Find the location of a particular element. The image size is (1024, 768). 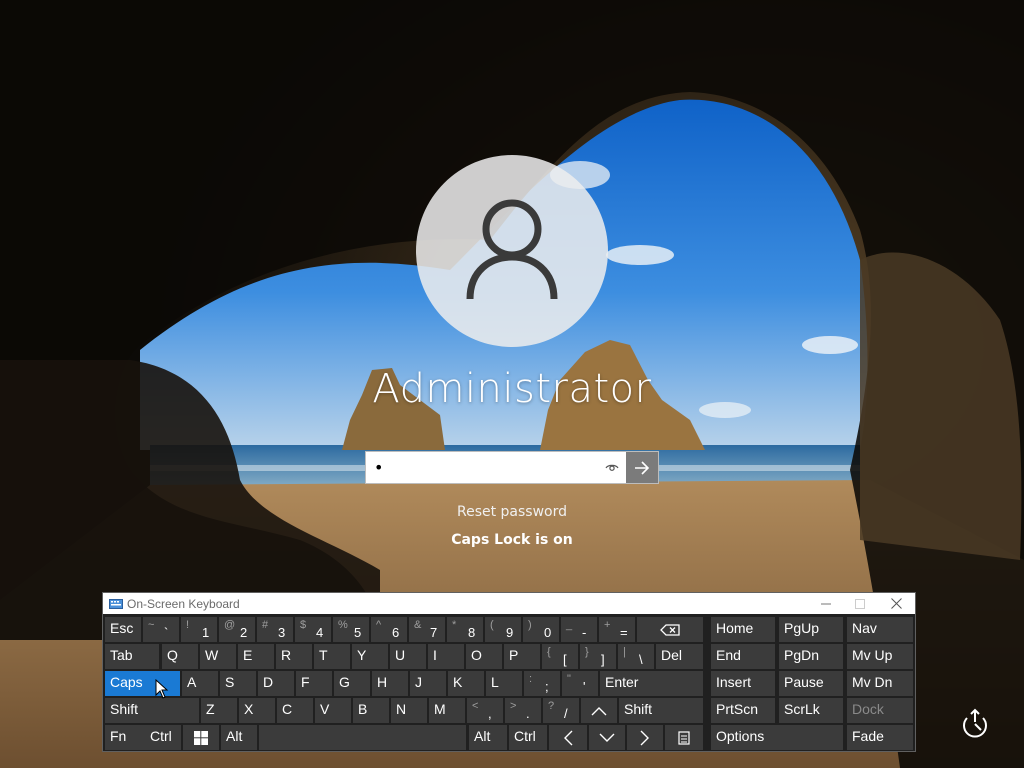

key-lalt: Alt is located at coordinates (239, 737).